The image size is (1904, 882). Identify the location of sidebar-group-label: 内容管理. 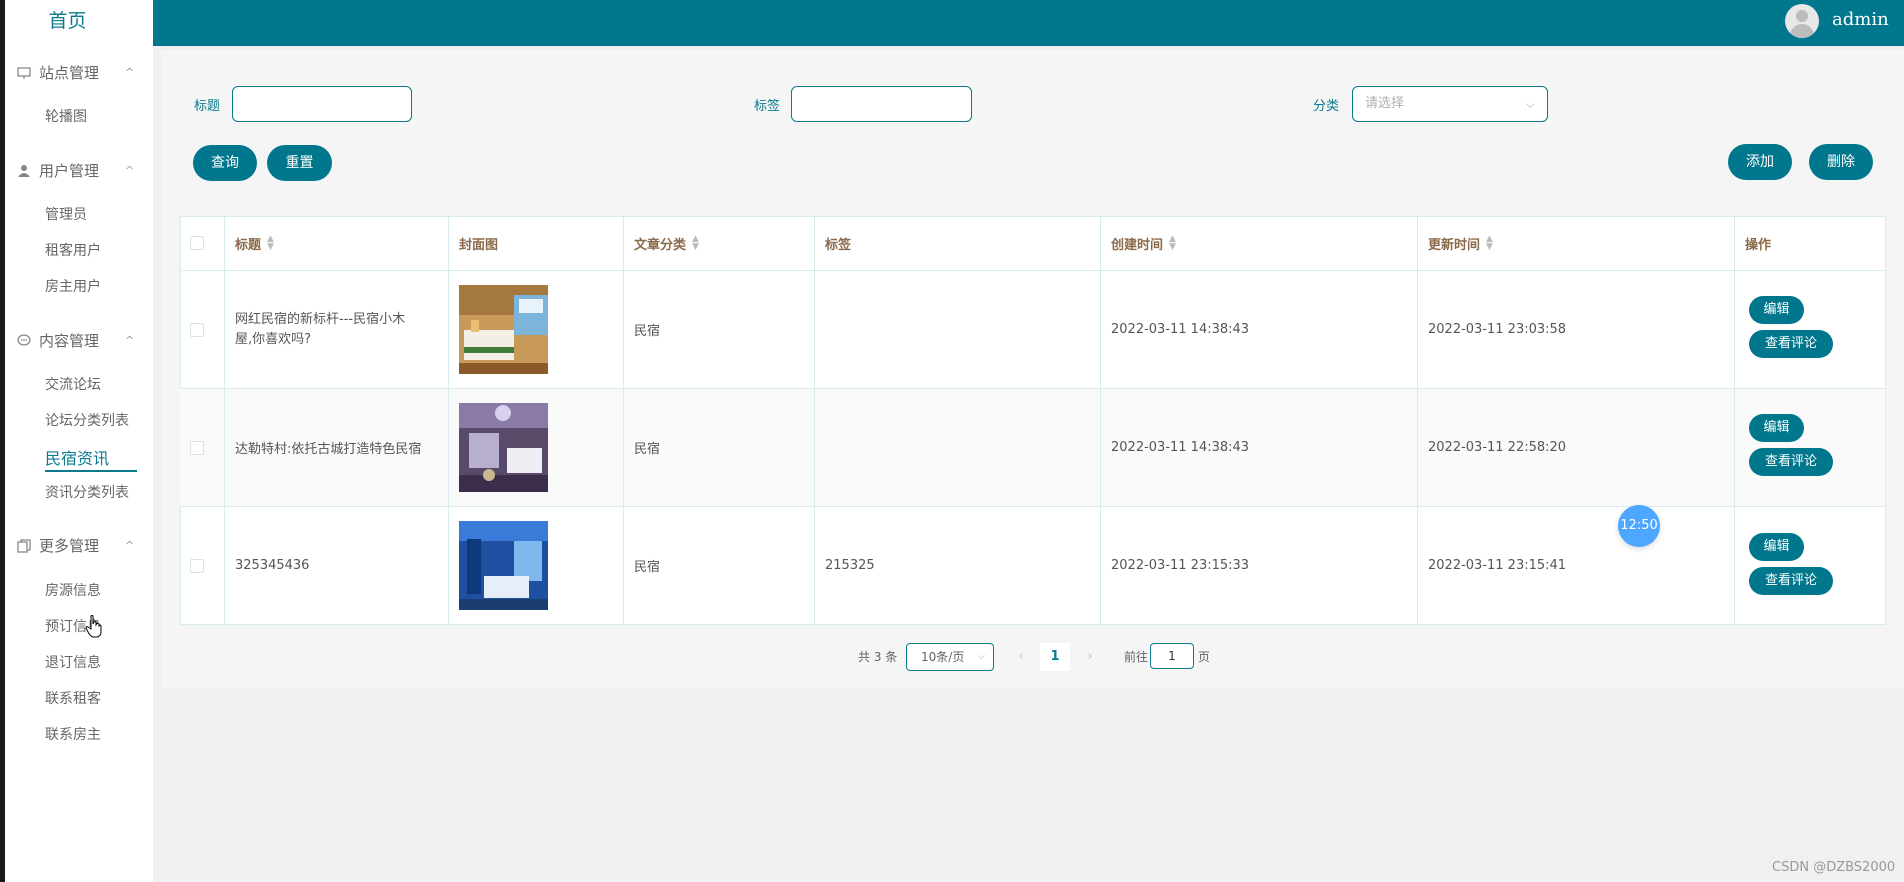
(69, 341).